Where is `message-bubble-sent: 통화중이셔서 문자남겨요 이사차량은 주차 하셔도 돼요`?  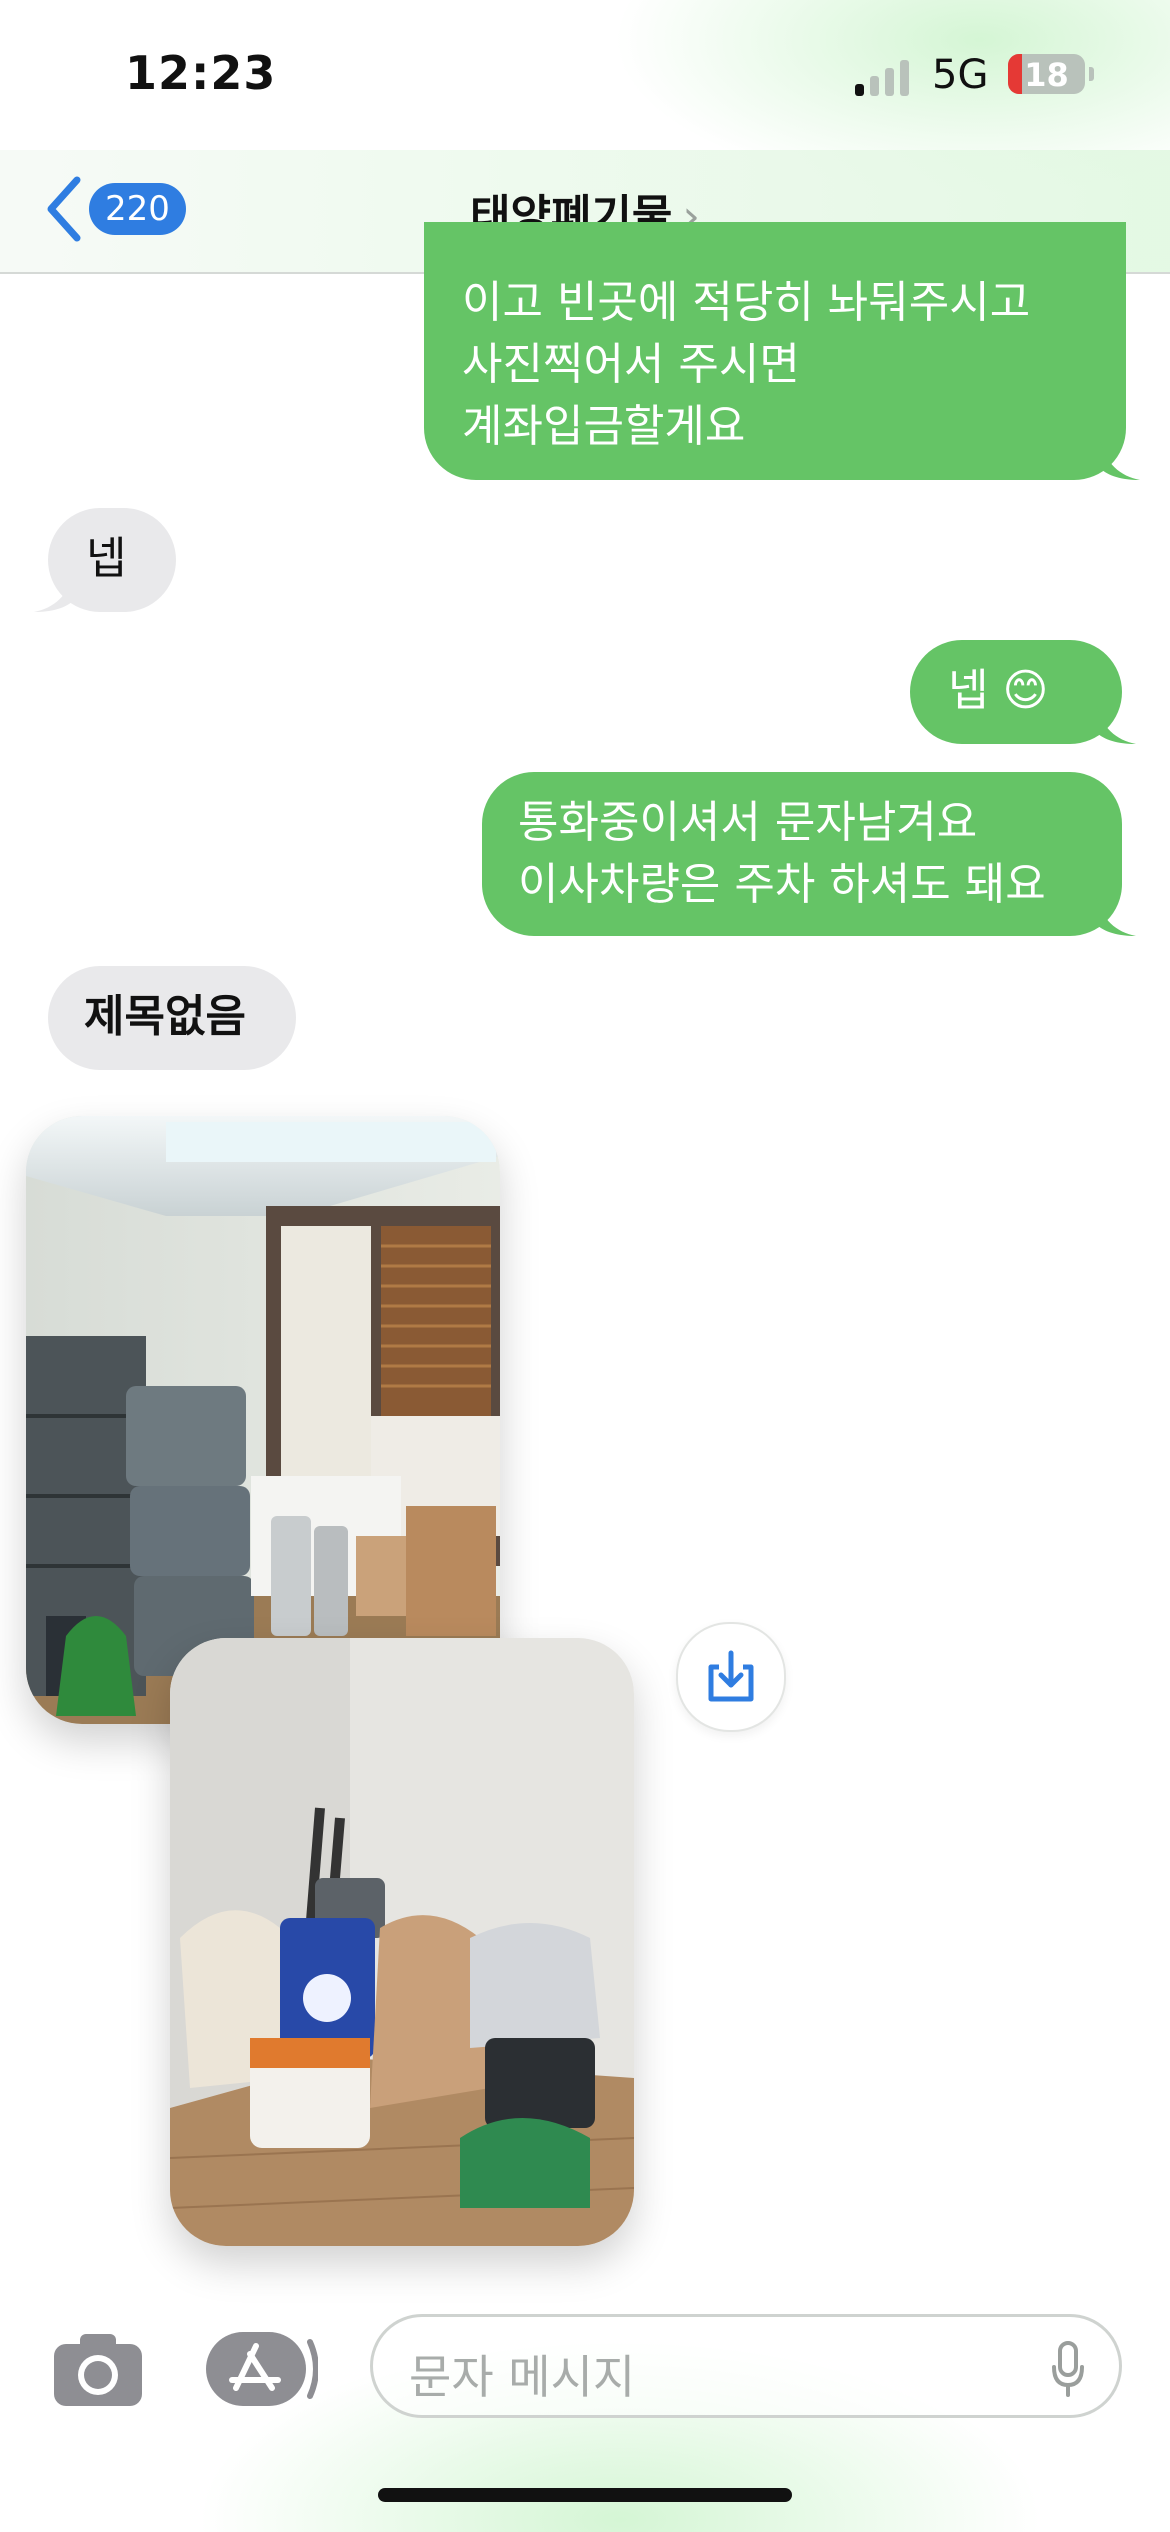 message-bubble-sent: 통화중이셔서 문자남겨요 이사차량은 주차 하셔도 돼요 is located at coordinates (809, 854).